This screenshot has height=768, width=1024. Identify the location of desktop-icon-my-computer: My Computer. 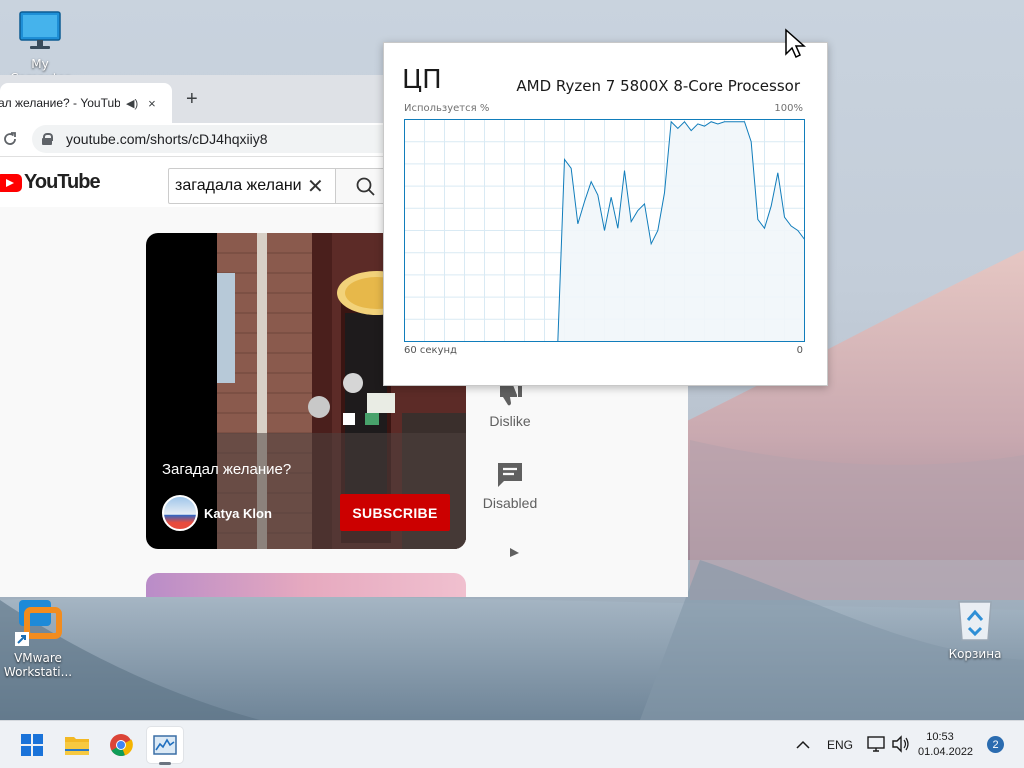
(40, 47).